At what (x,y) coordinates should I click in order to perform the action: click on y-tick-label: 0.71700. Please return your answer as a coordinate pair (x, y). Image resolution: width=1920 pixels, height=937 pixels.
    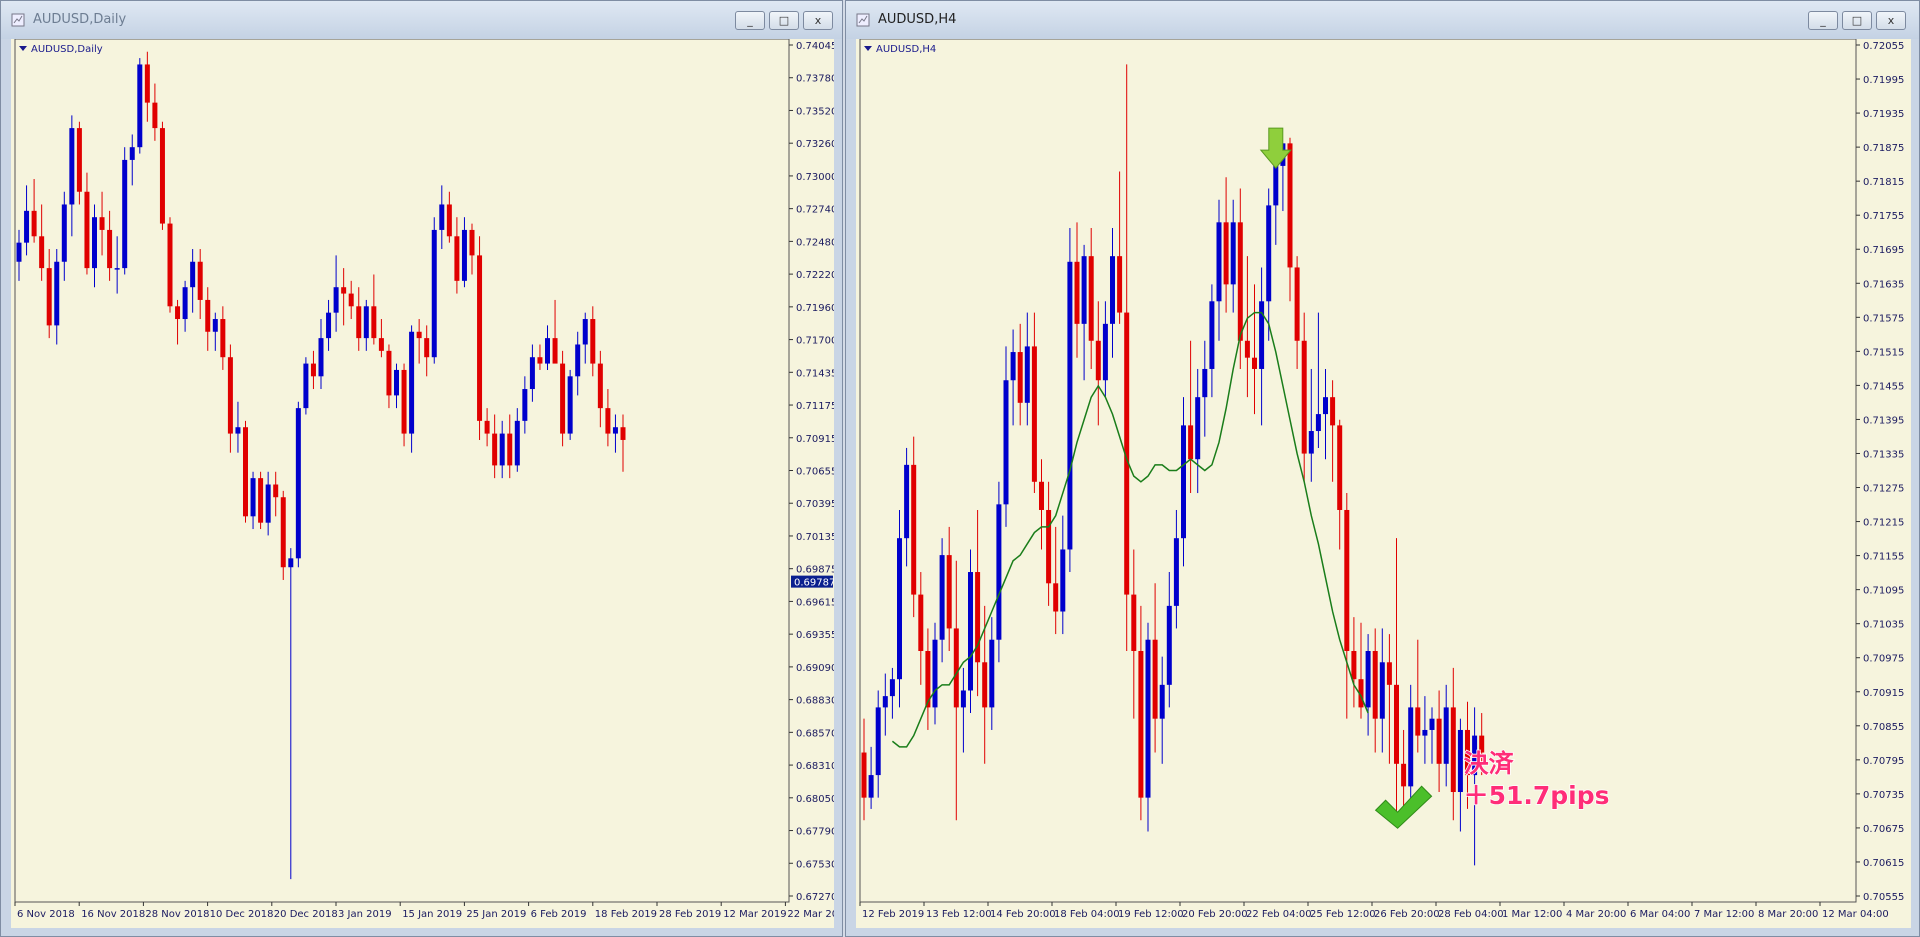
    Looking at the image, I should click on (815, 341).